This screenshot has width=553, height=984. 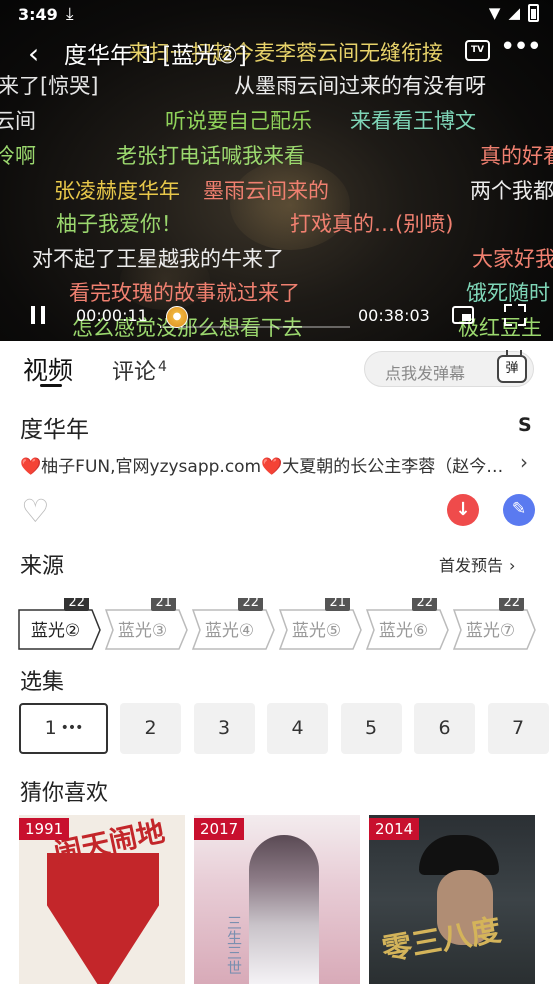 I want to click on cast-tv-icon: TV, so click(x=477, y=50).